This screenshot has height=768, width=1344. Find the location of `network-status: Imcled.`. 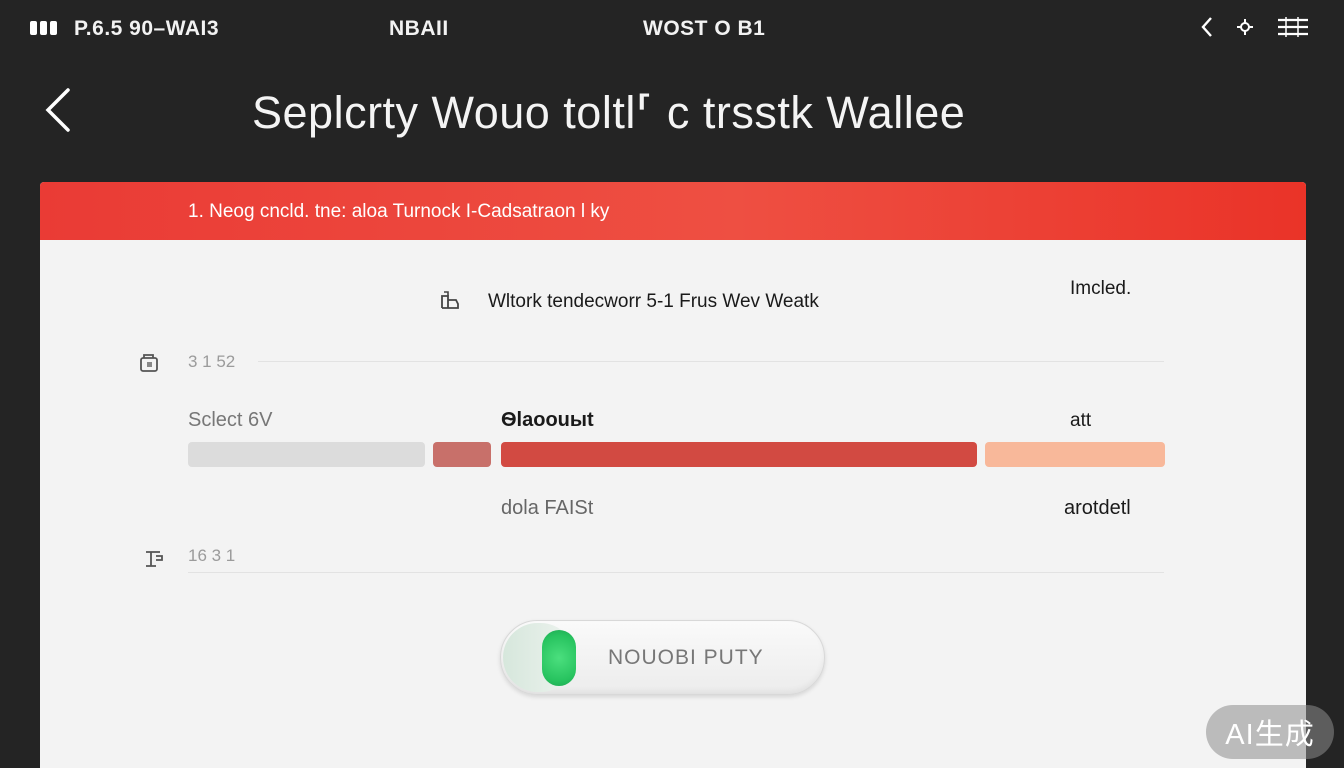

network-status: Imcled. is located at coordinates (1100, 289).